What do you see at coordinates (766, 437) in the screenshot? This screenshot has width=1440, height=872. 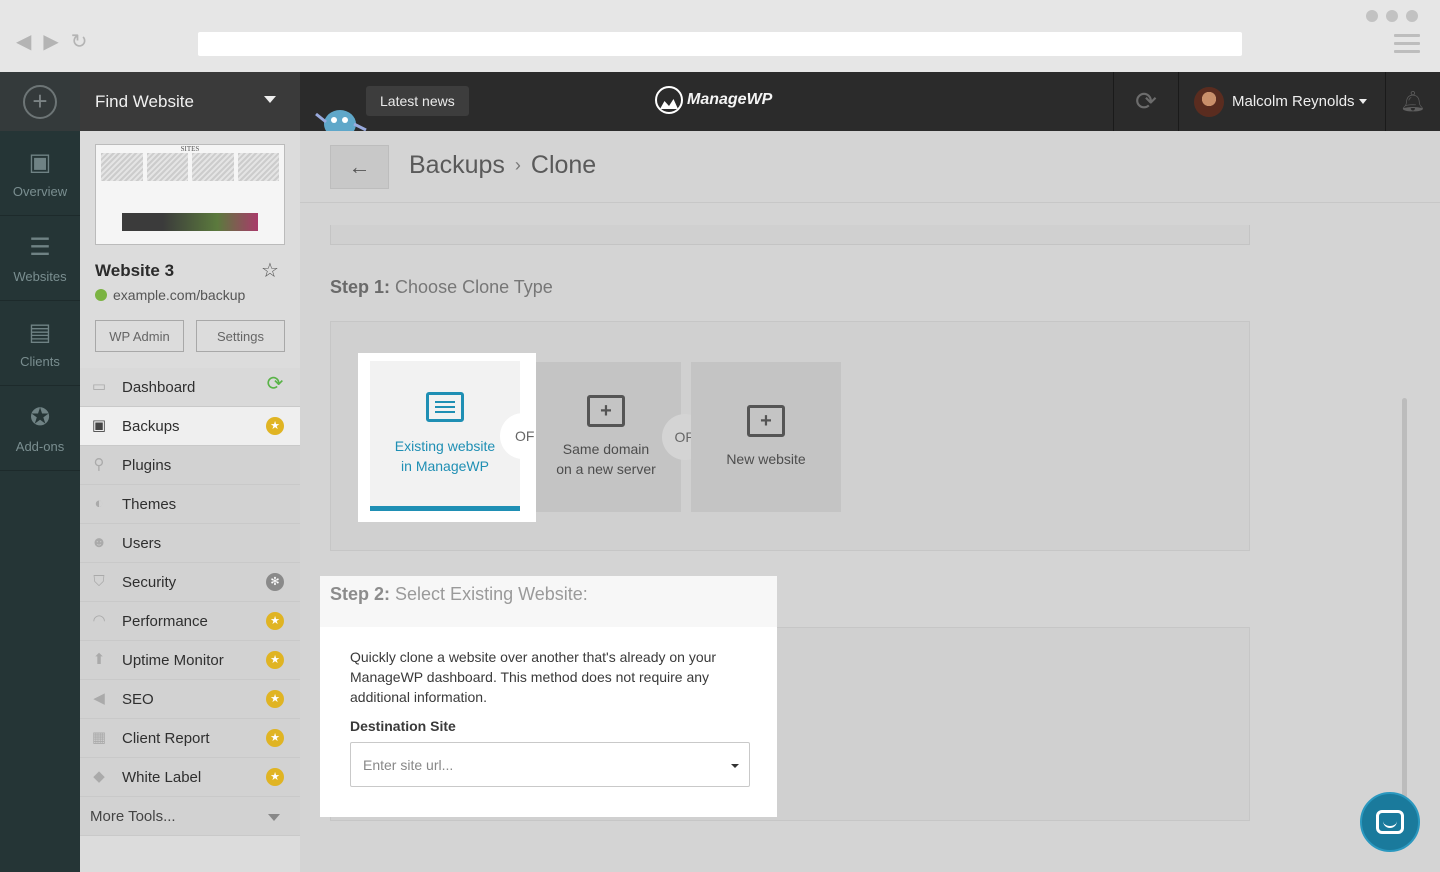 I see `option-new-website: + New website` at bounding box center [766, 437].